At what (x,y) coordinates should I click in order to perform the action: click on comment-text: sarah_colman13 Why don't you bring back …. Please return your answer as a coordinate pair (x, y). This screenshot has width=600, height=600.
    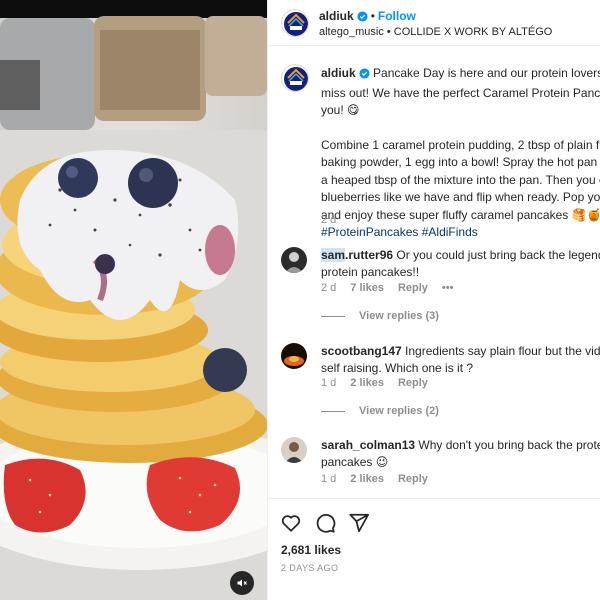
    Looking at the image, I should click on (460, 454).